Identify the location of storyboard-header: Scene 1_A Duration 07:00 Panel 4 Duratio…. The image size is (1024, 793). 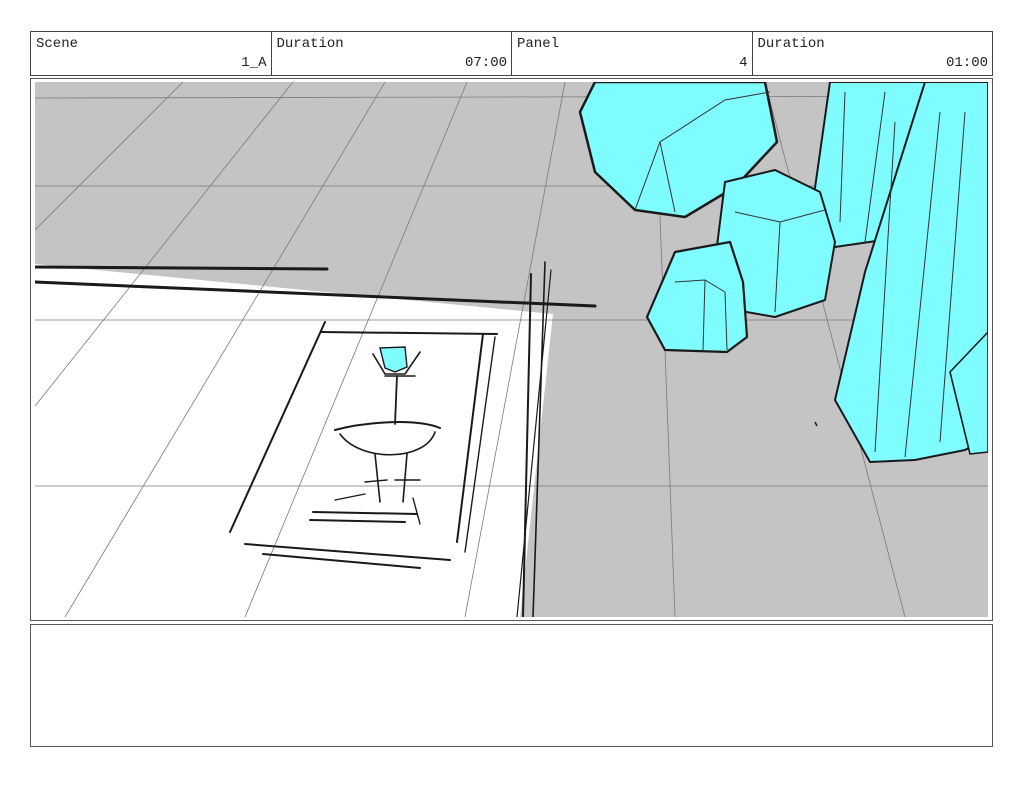
(511, 53).